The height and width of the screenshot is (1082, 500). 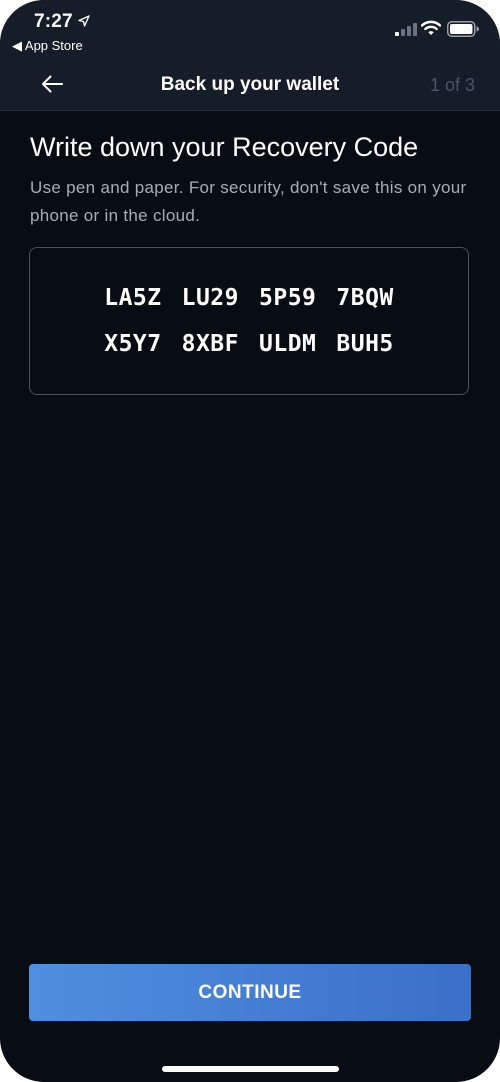 I want to click on navigation-bar: Back up your wallet 1 of 3, so click(x=250, y=86).